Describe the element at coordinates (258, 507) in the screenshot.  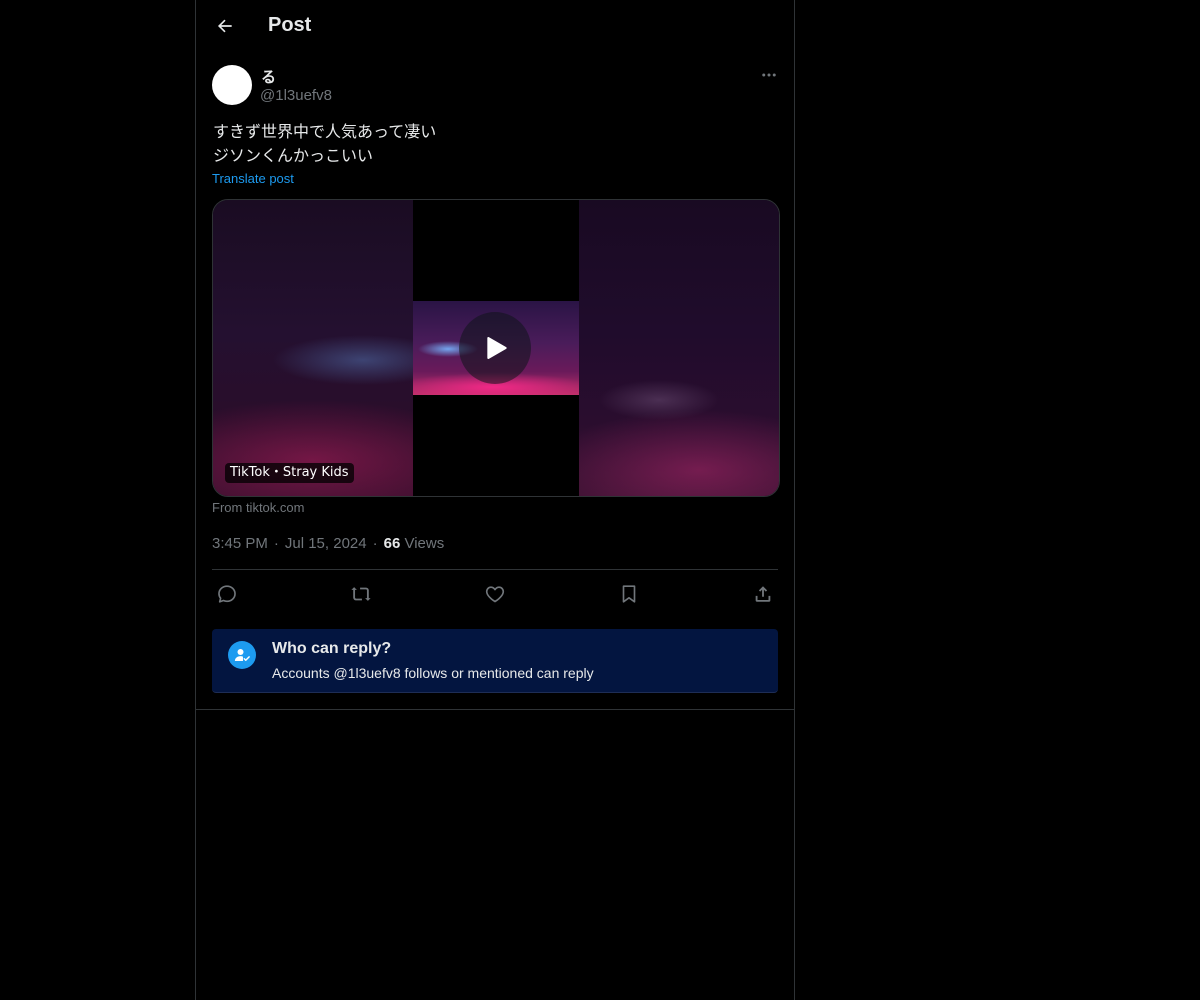
I see `media-source-label: From tiktok.com` at that location.